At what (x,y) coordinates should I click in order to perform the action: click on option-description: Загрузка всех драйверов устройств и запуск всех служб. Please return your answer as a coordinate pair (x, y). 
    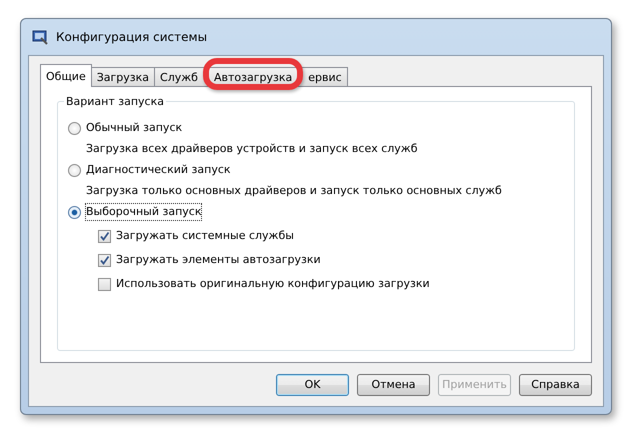
    Looking at the image, I should click on (252, 148).